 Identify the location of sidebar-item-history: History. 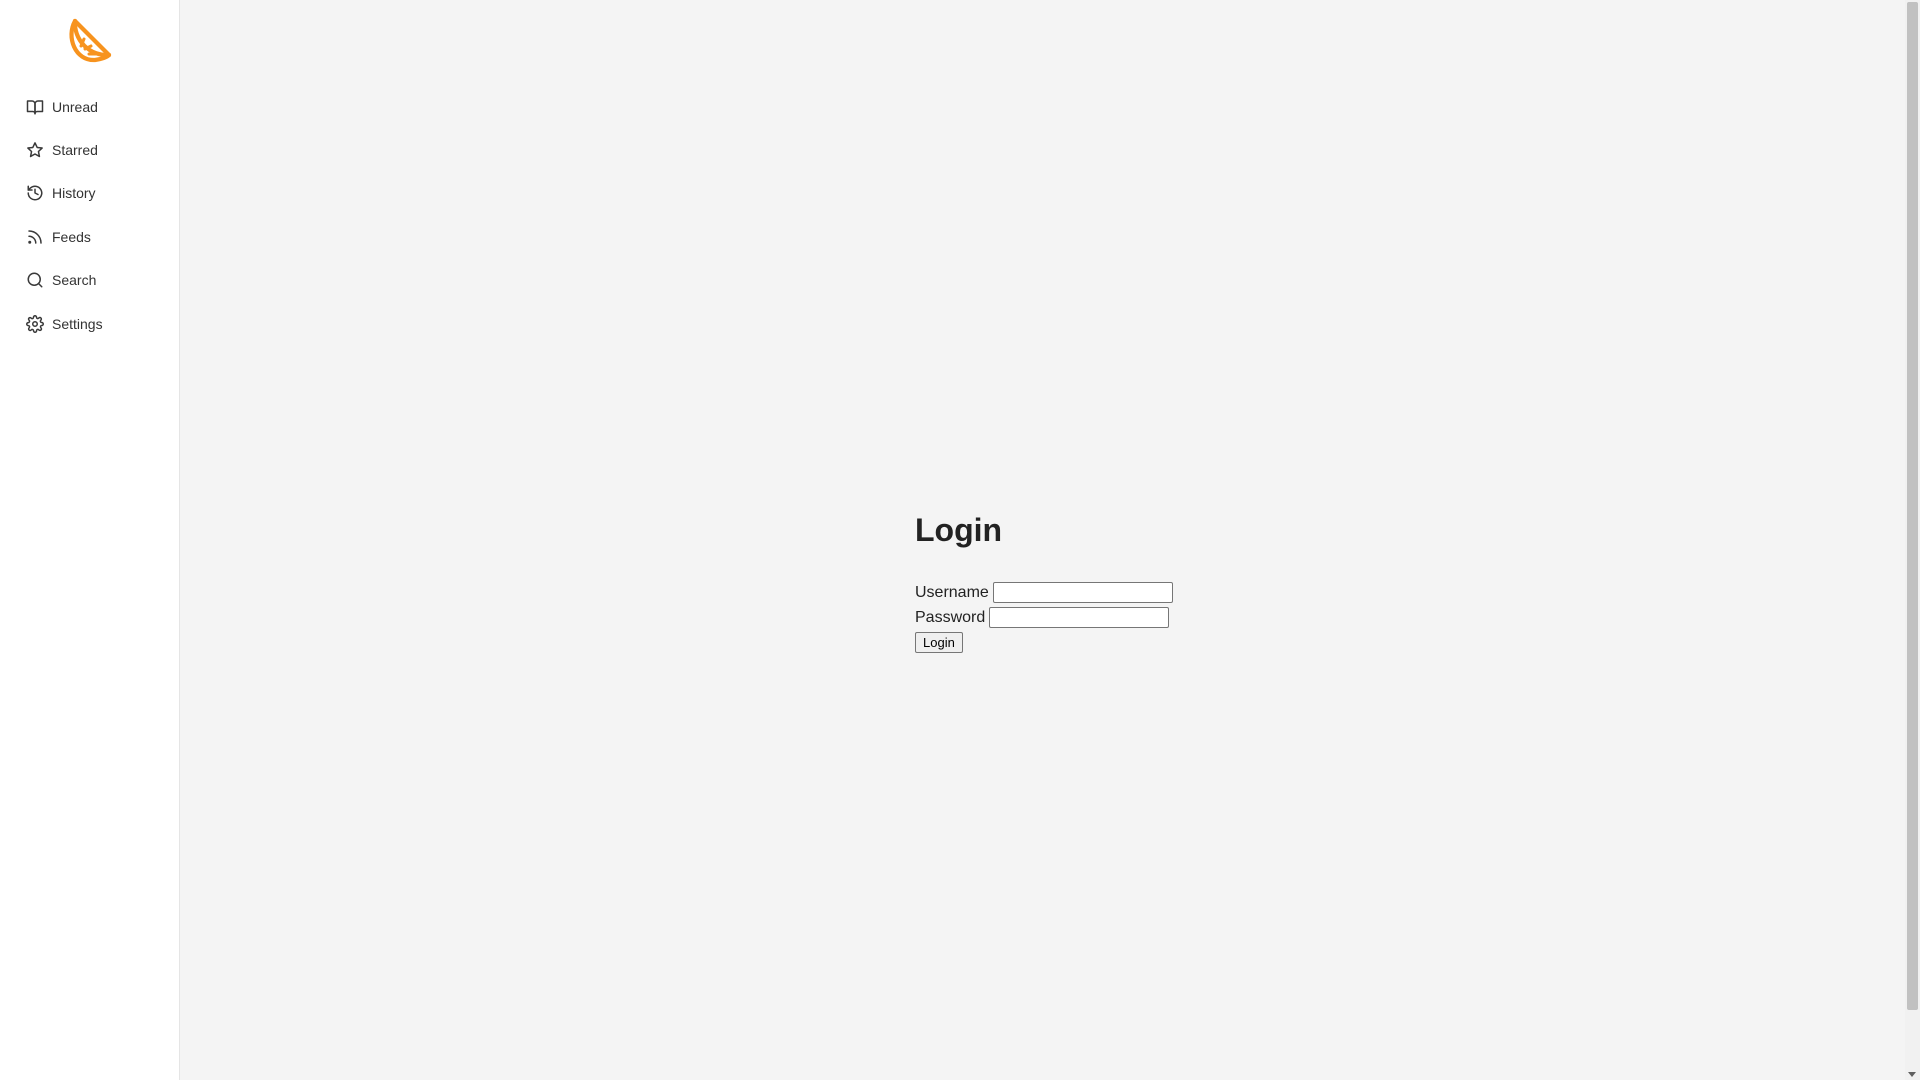
(89, 193).